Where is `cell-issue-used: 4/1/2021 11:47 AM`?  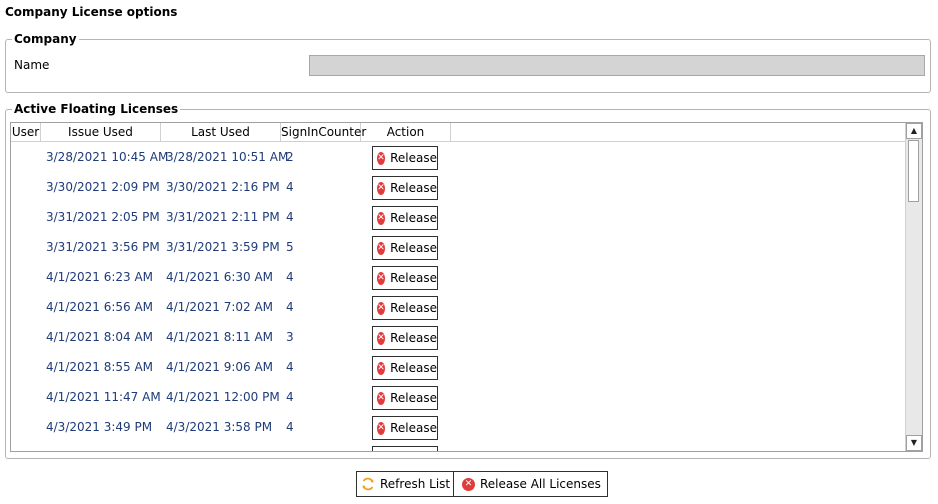
cell-issue-used: 4/1/2021 11:47 AM is located at coordinates (103, 397).